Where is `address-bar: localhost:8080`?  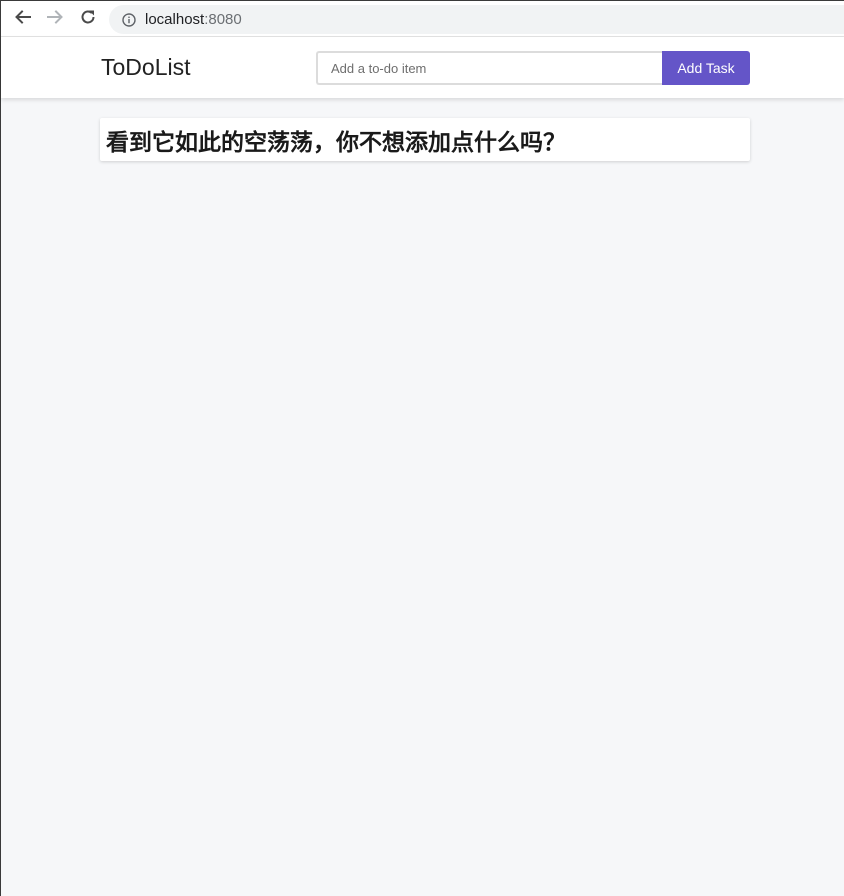
address-bar: localhost:8080 is located at coordinates (476, 19).